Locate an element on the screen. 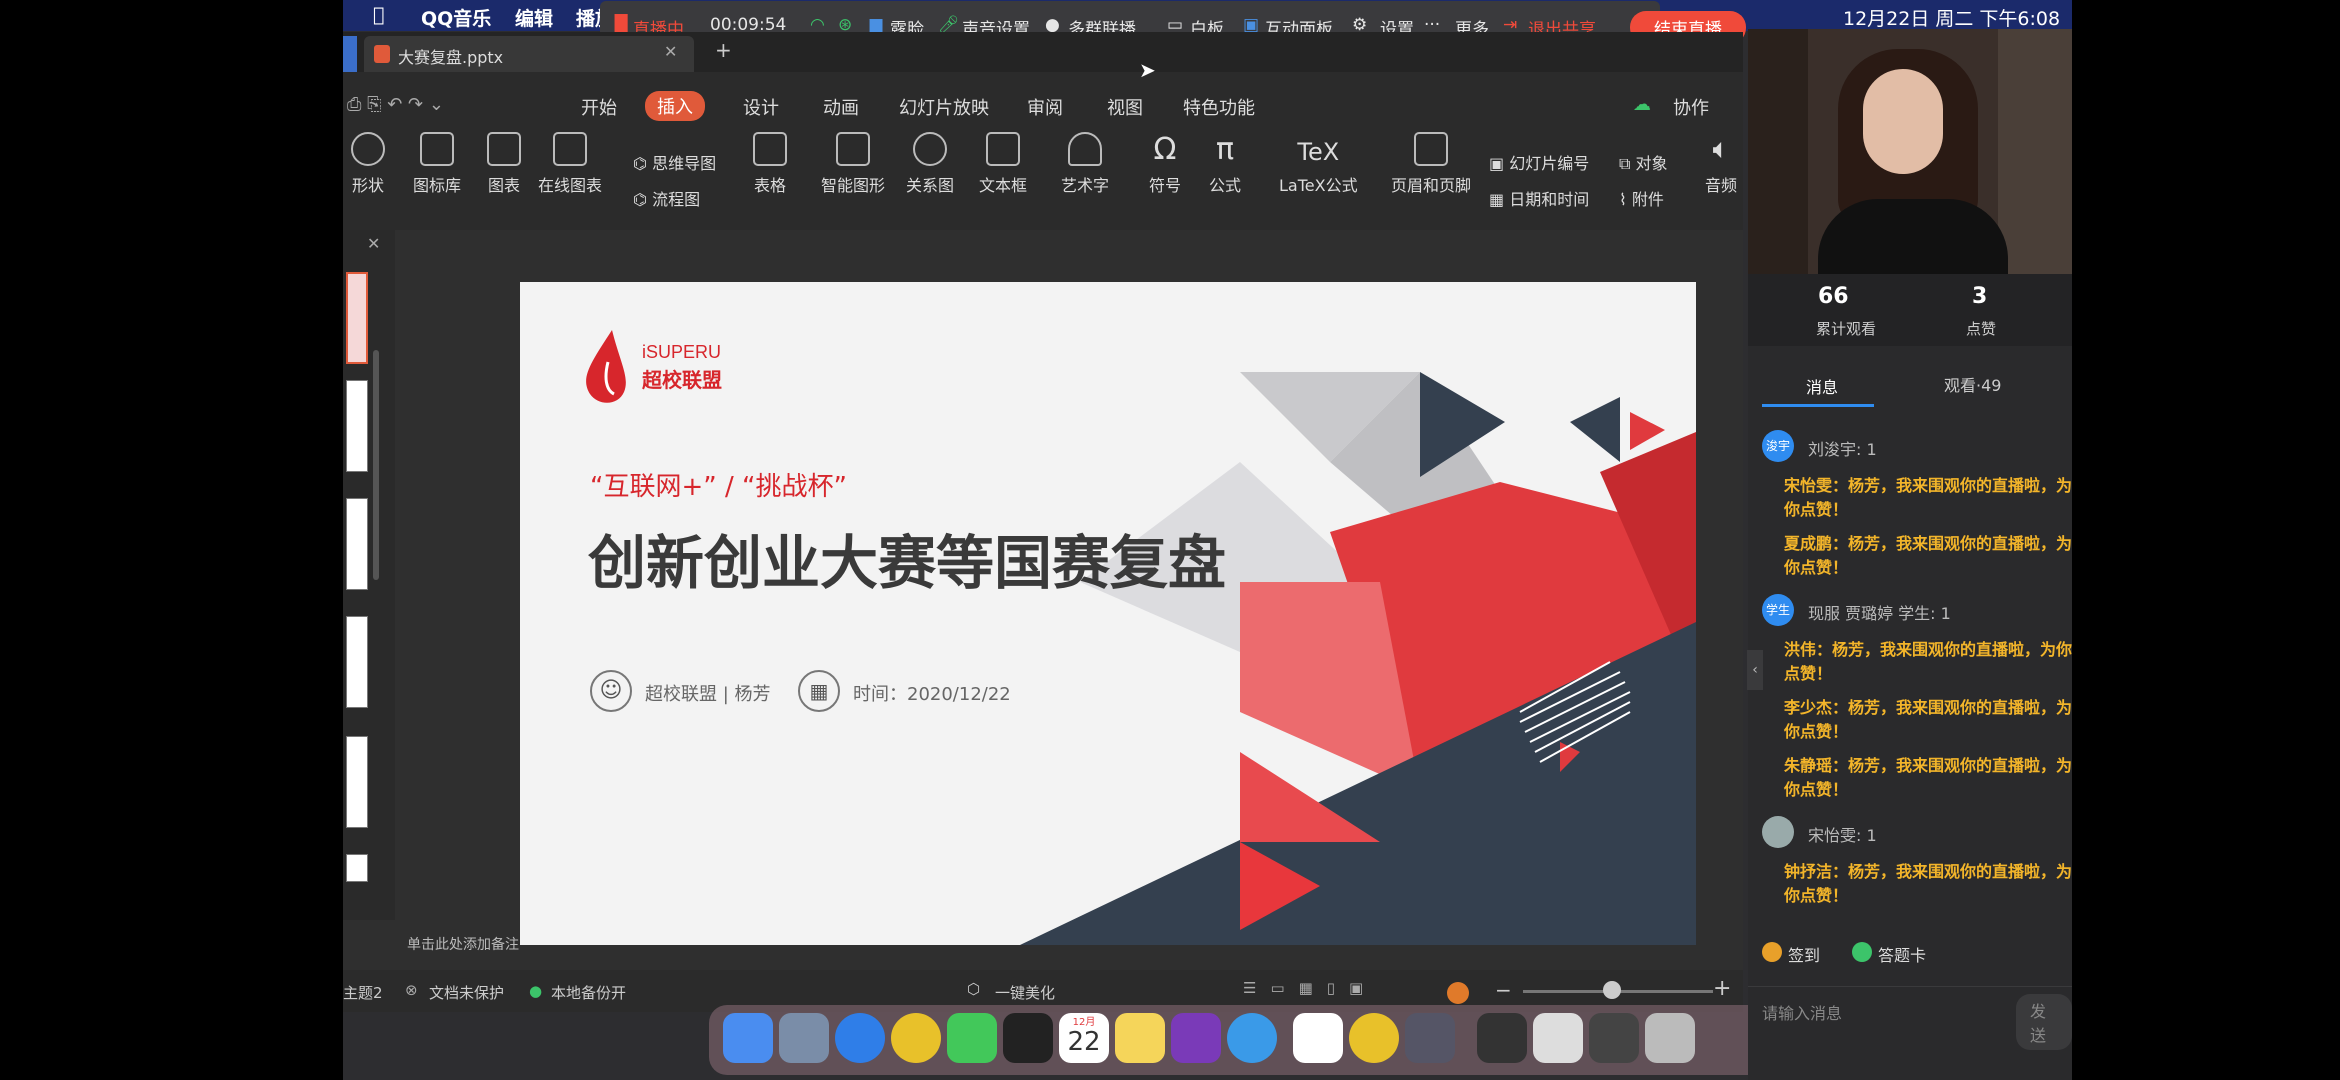 The width and height of the screenshot is (2340, 1080). flowchart-button: ⌬ 流程图 is located at coordinates (666, 198).